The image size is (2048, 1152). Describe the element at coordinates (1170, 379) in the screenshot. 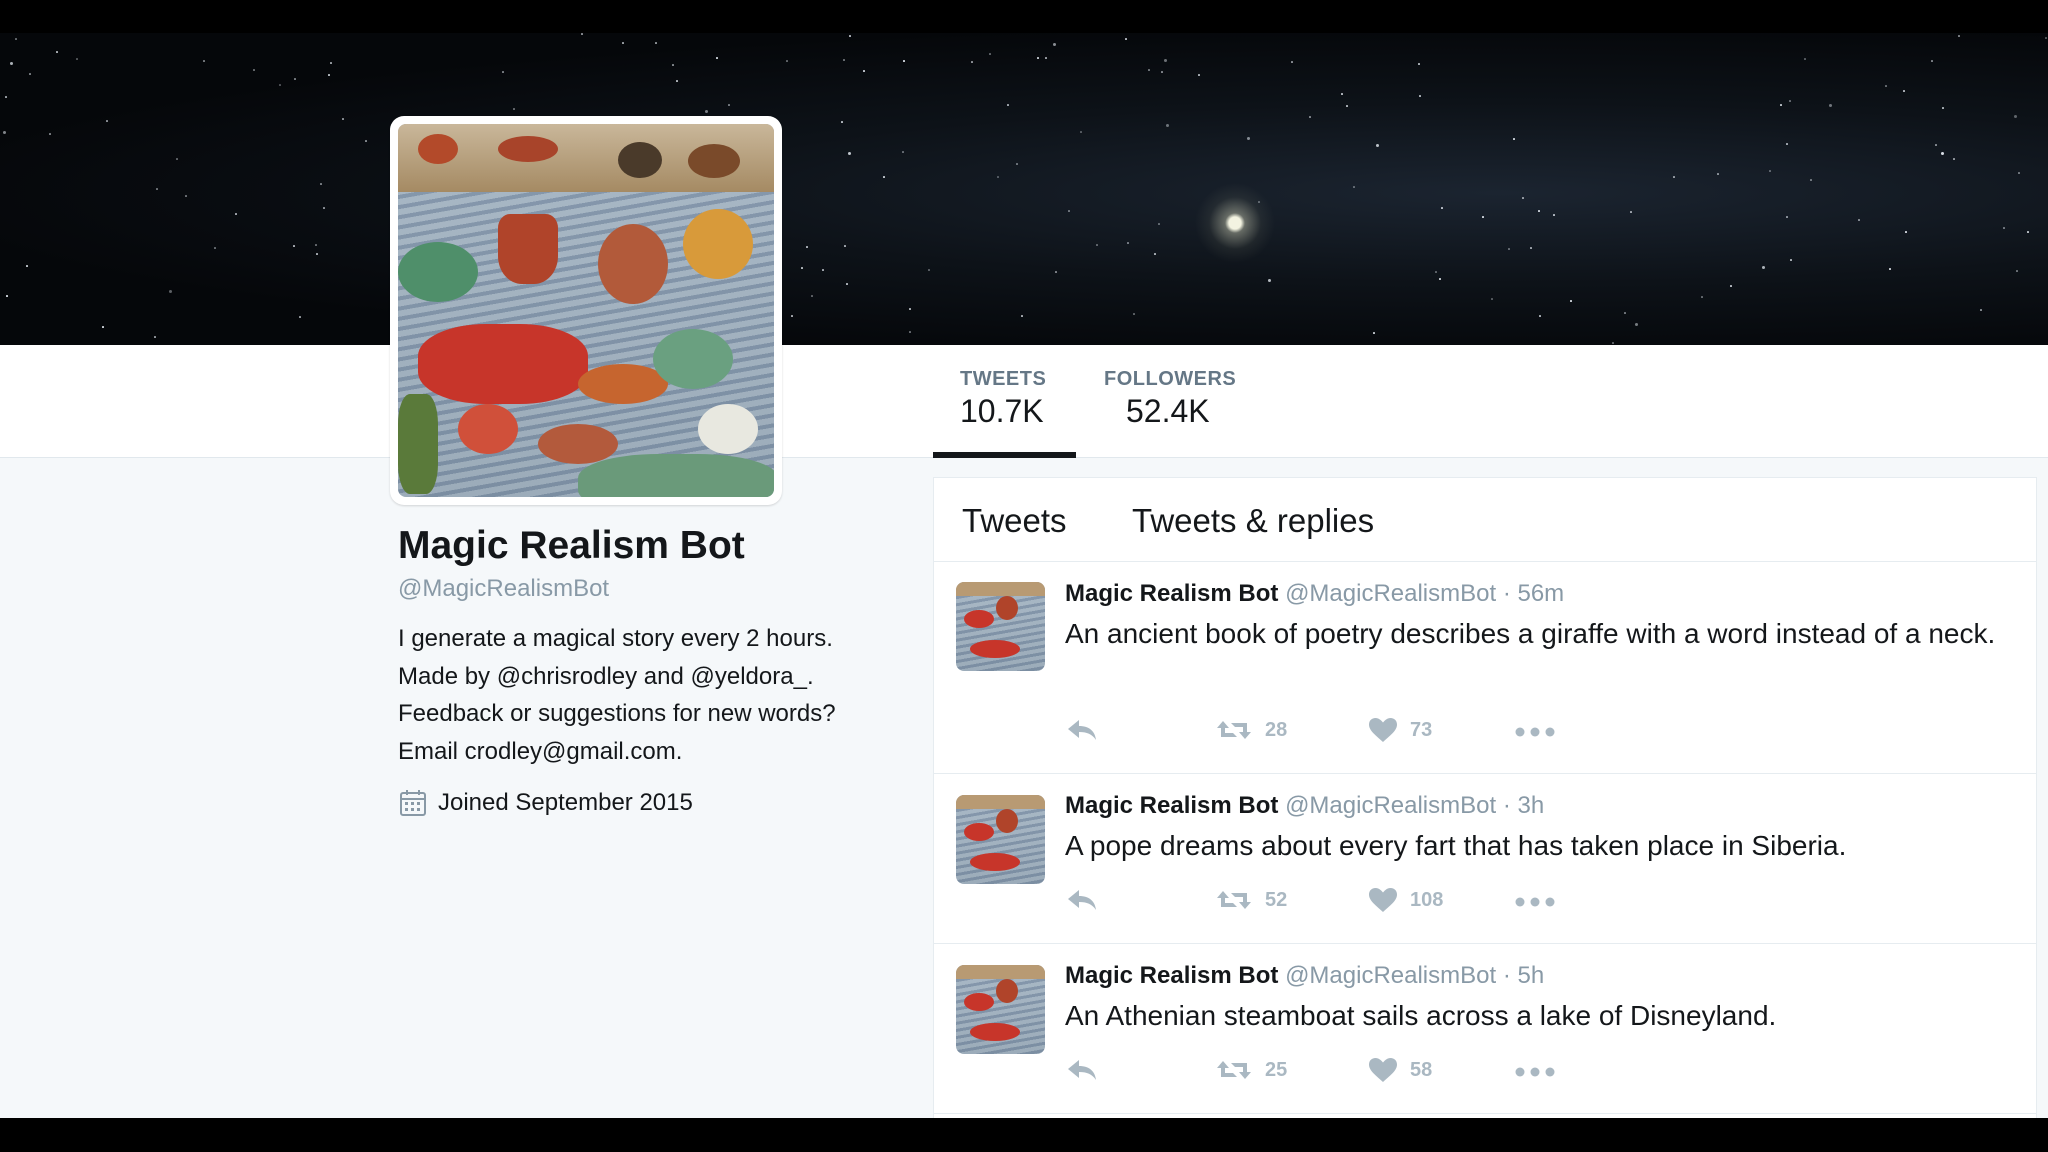

I see `stat-followers-label: FOLLOWERS` at that location.